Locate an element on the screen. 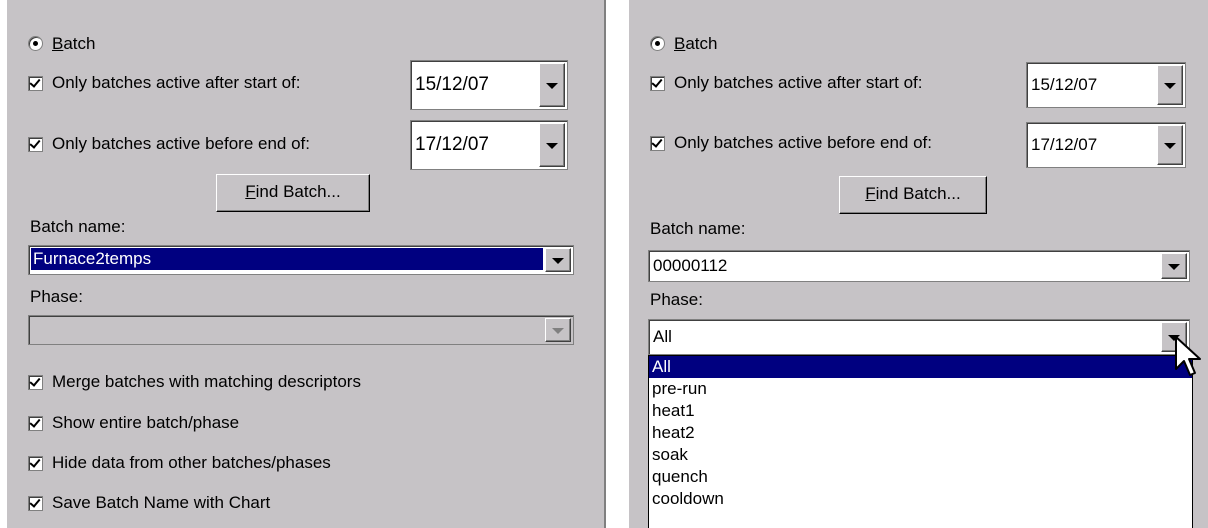 Image resolution: width=1208 pixels, height=528 pixels. phase-option-all: All is located at coordinates (920, 367).